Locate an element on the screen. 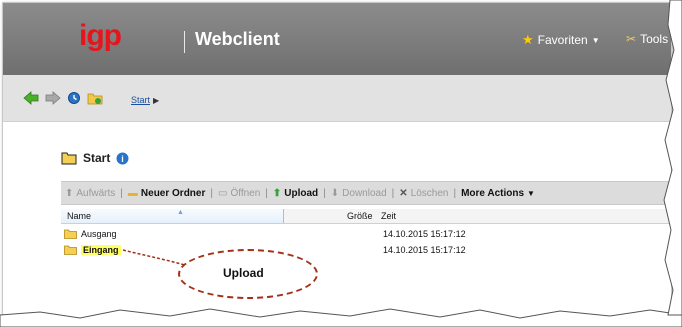 Image resolution: width=682 pixels, height=327 pixels. upload-callout-label: Upload is located at coordinates (243, 273).